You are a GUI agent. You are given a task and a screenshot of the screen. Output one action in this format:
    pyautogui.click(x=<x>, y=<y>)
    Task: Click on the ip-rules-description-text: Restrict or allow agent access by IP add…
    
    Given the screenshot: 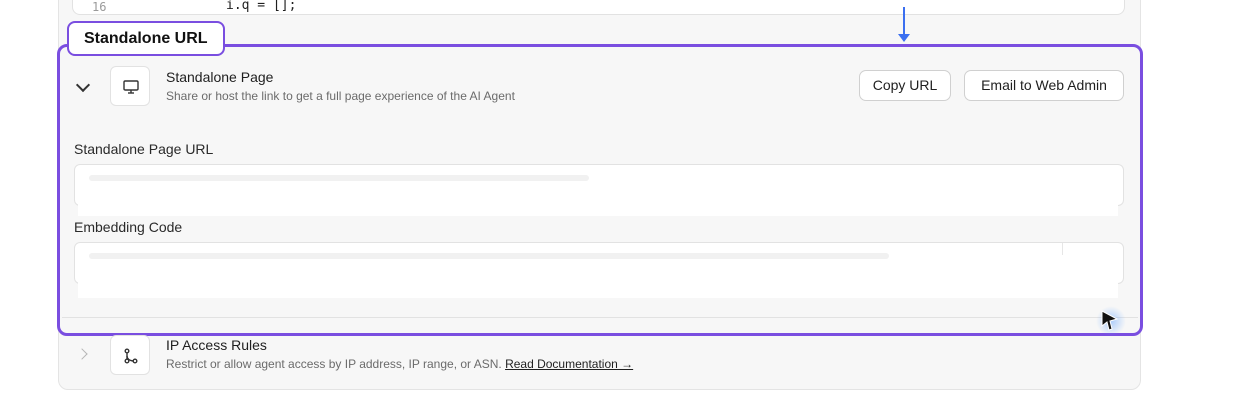 What is the action you would take?
    pyautogui.click(x=334, y=364)
    